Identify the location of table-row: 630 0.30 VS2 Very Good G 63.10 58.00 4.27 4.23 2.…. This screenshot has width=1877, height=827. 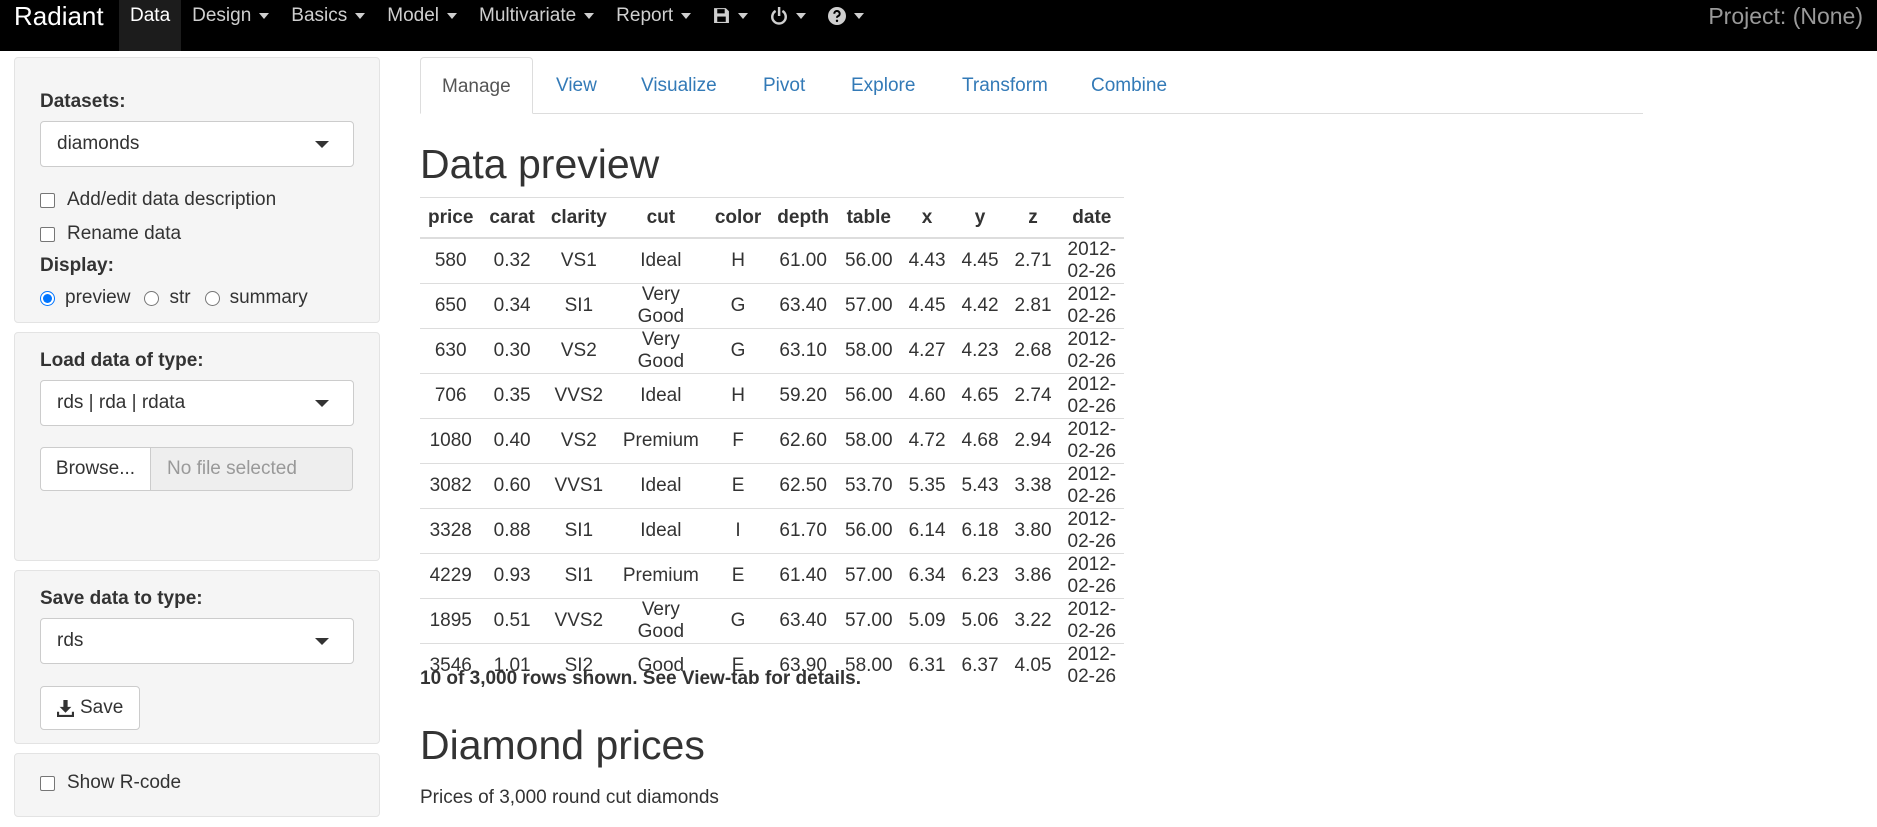
(772, 351).